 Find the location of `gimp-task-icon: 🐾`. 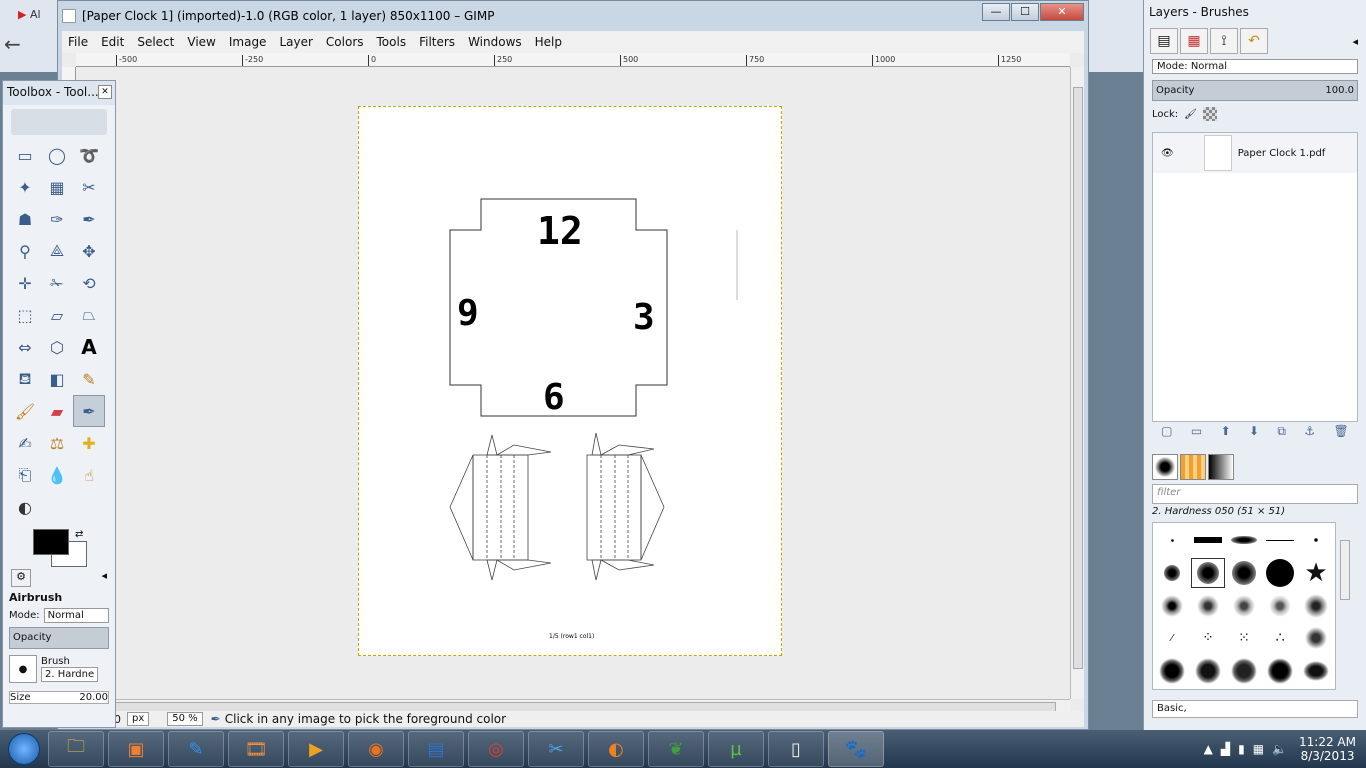

gimp-task-icon: 🐾 is located at coordinates (856, 749).